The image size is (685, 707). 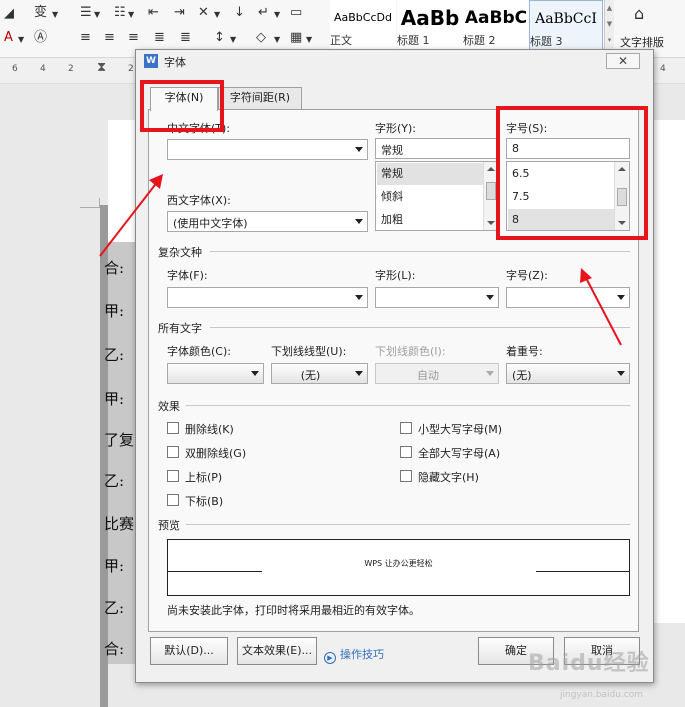 What do you see at coordinates (184, 99) in the screenshot?
I see `tab-font: 字体(N)` at bounding box center [184, 99].